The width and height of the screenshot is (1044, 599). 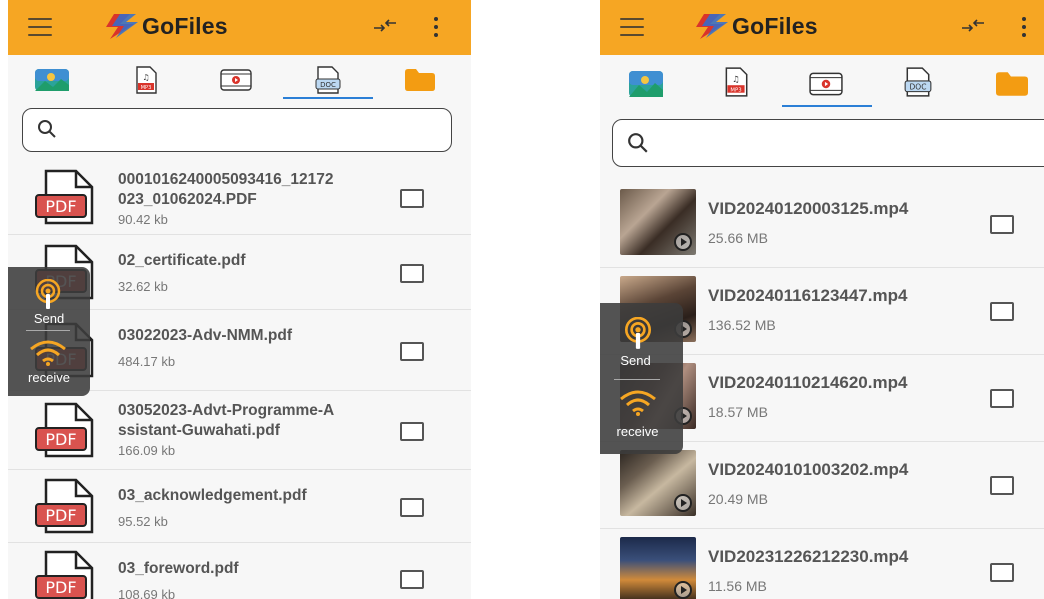 What do you see at coordinates (258, 200) in the screenshot?
I see `file-name-continued: 023_01062024.PDF` at bounding box center [258, 200].